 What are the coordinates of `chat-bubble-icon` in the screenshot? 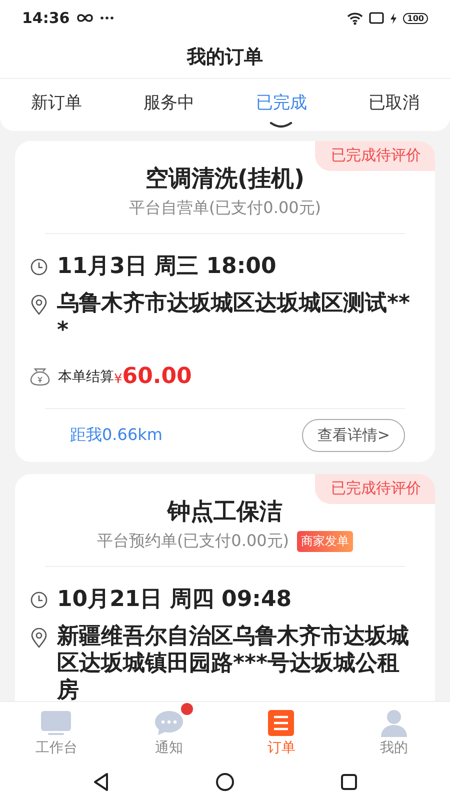 It's located at (168, 723).